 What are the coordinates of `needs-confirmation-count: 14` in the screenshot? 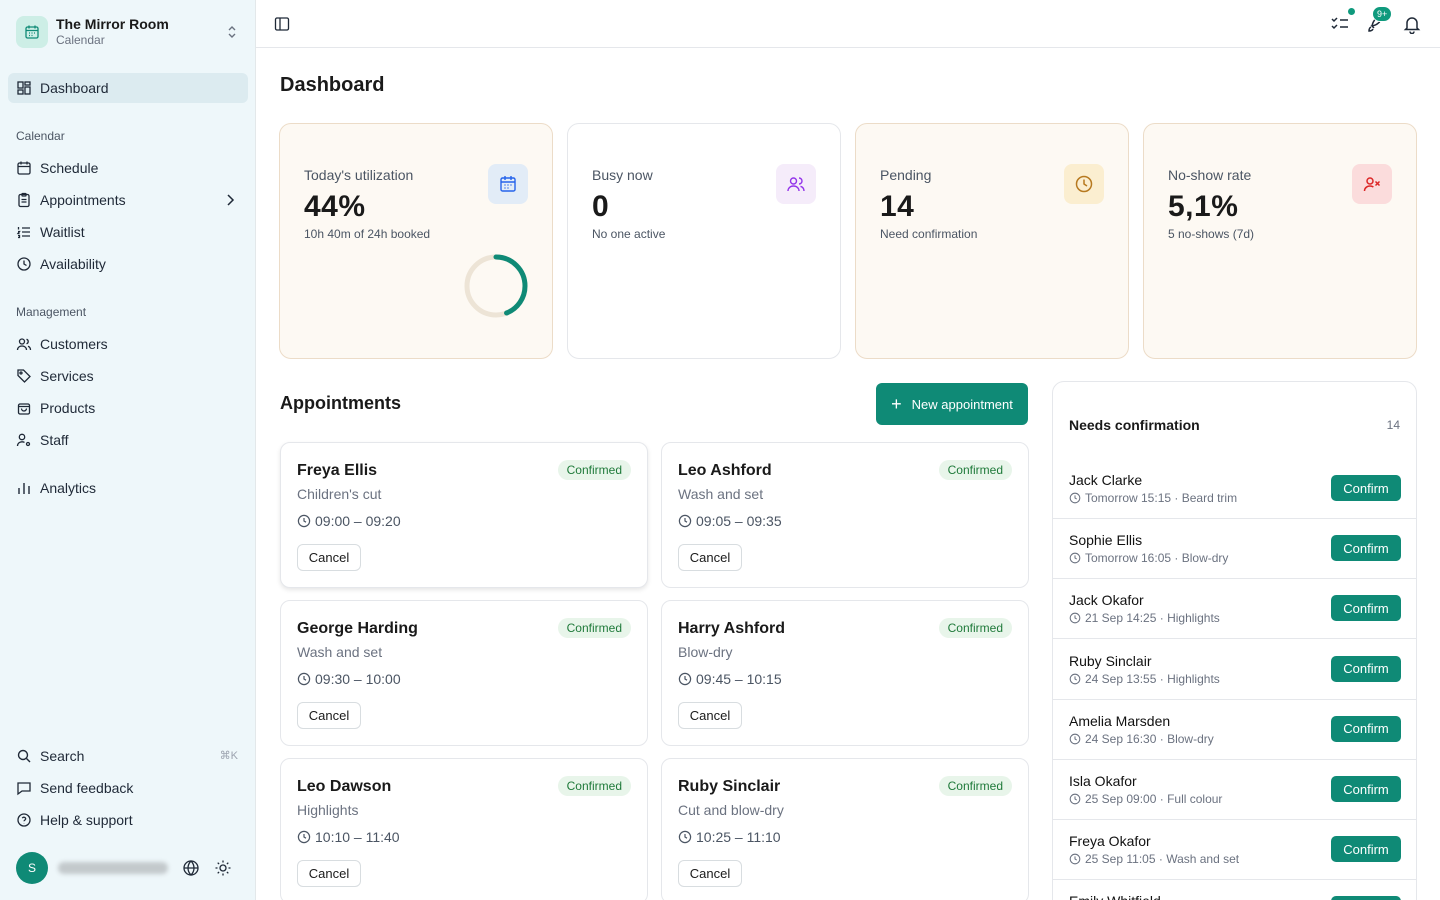 It's located at (1393, 425).